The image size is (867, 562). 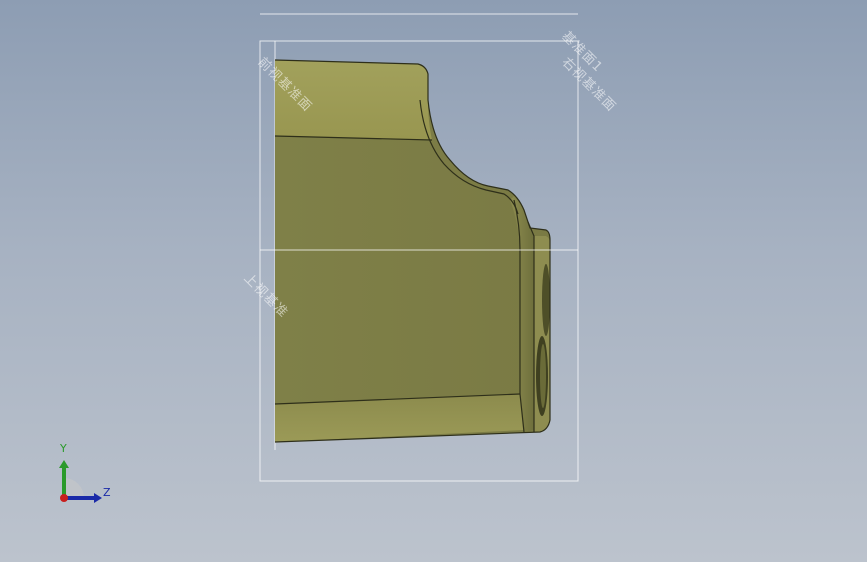 What do you see at coordinates (543, 376) in the screenshot?
I see `hole-lower-inner` at bounding box center [543, 376].